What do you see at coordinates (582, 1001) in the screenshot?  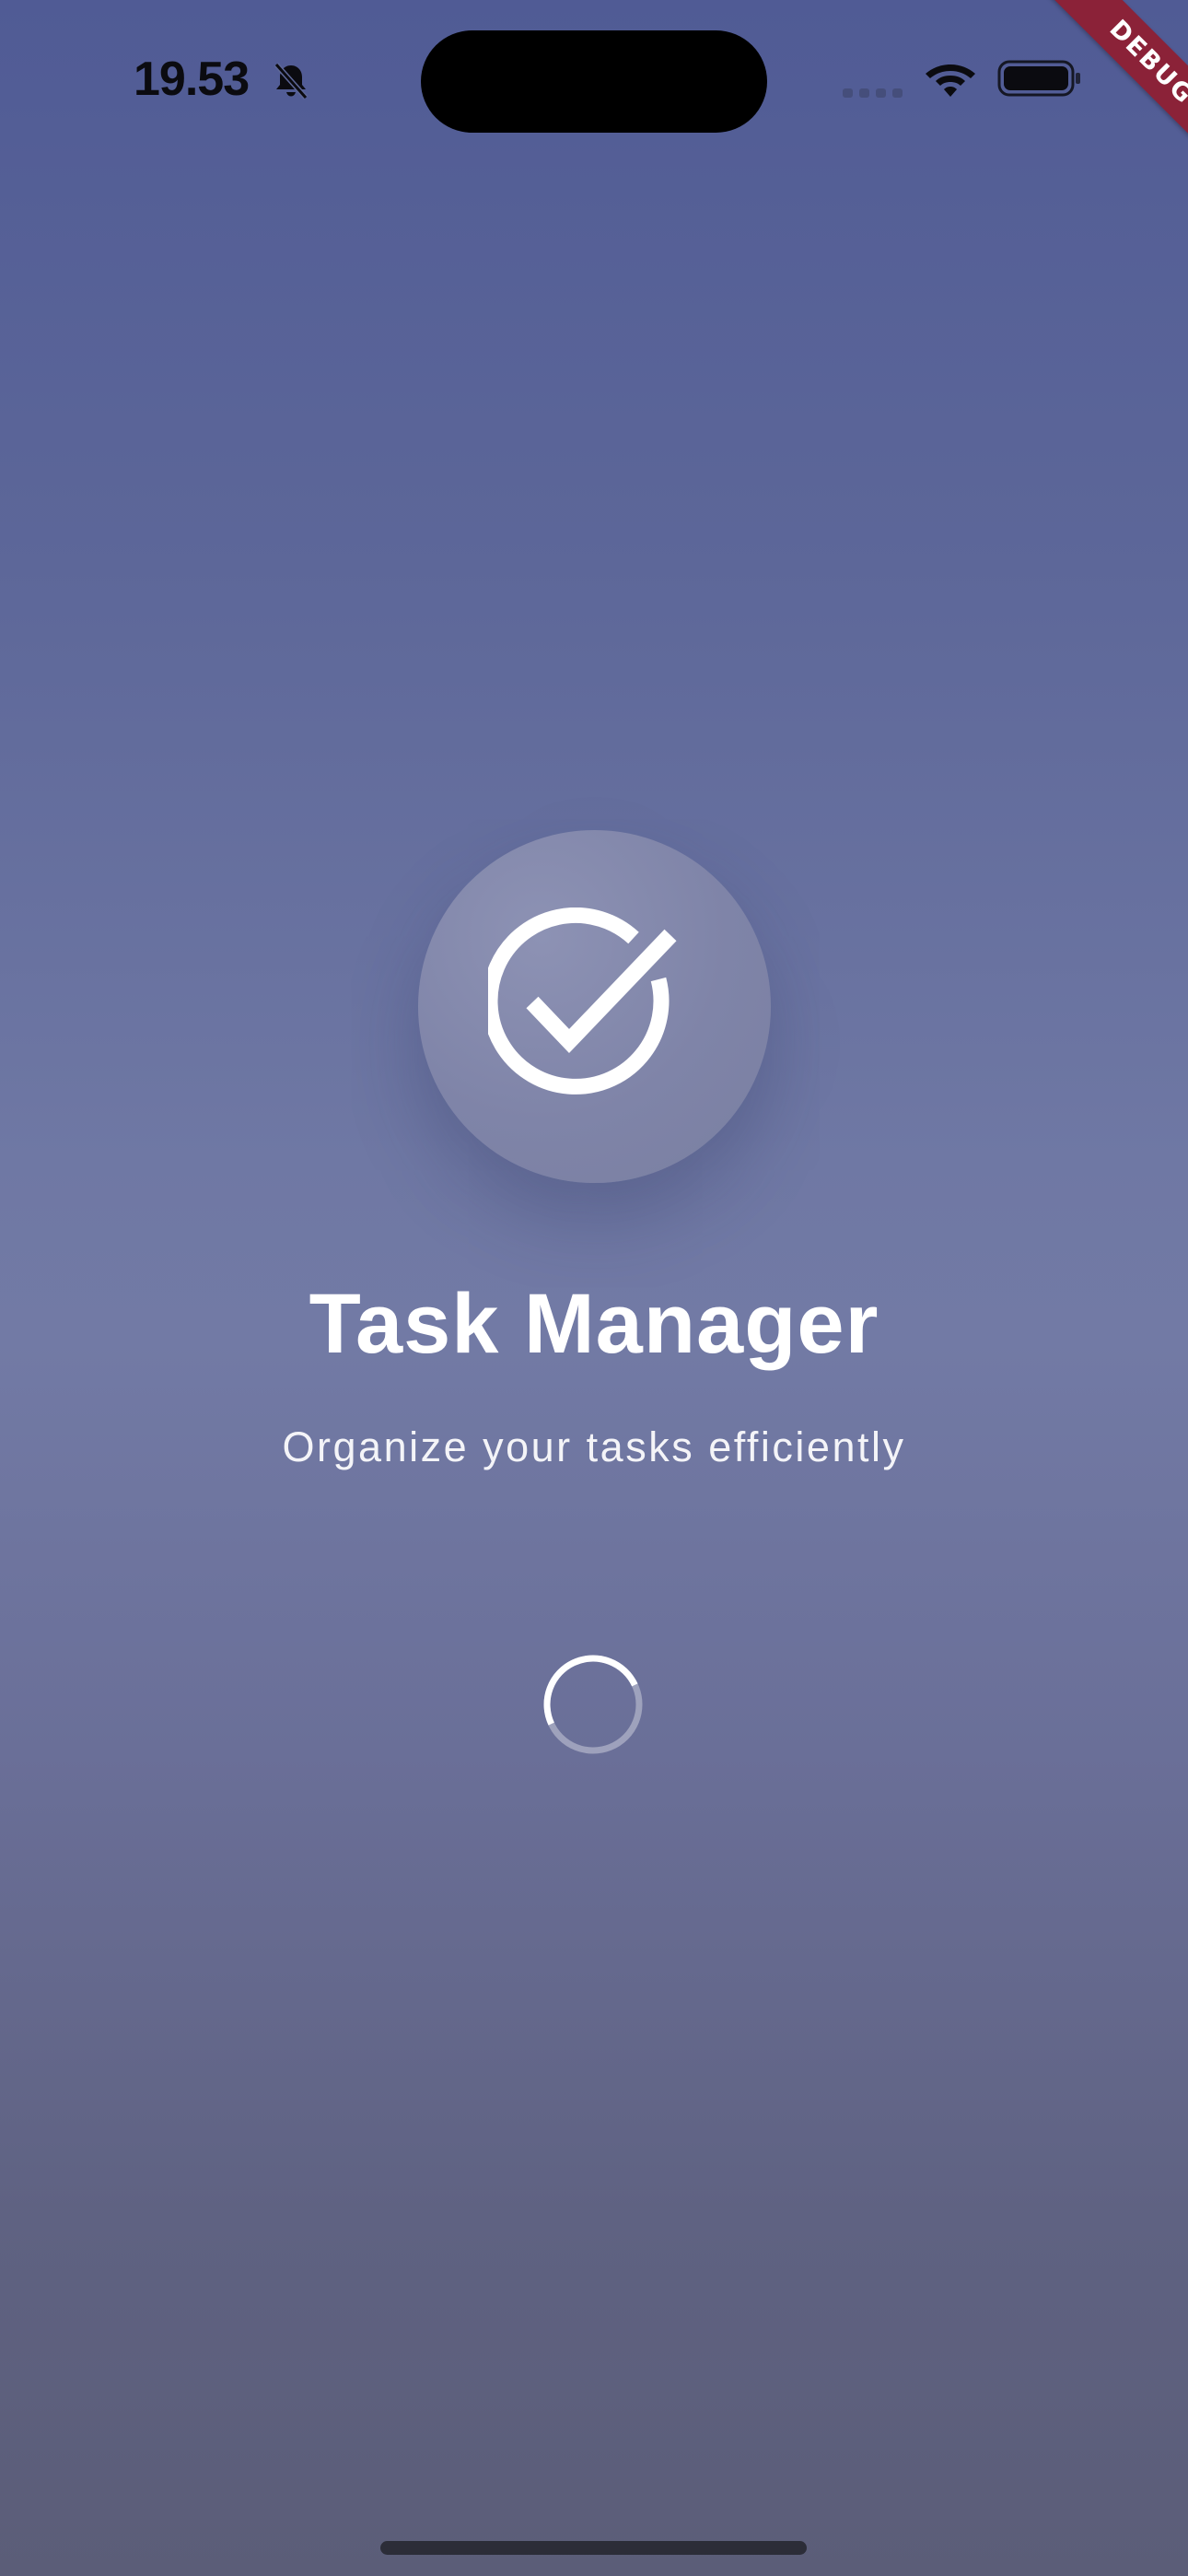 I see `check-circle-icon` at bounding box center [582, 1001].